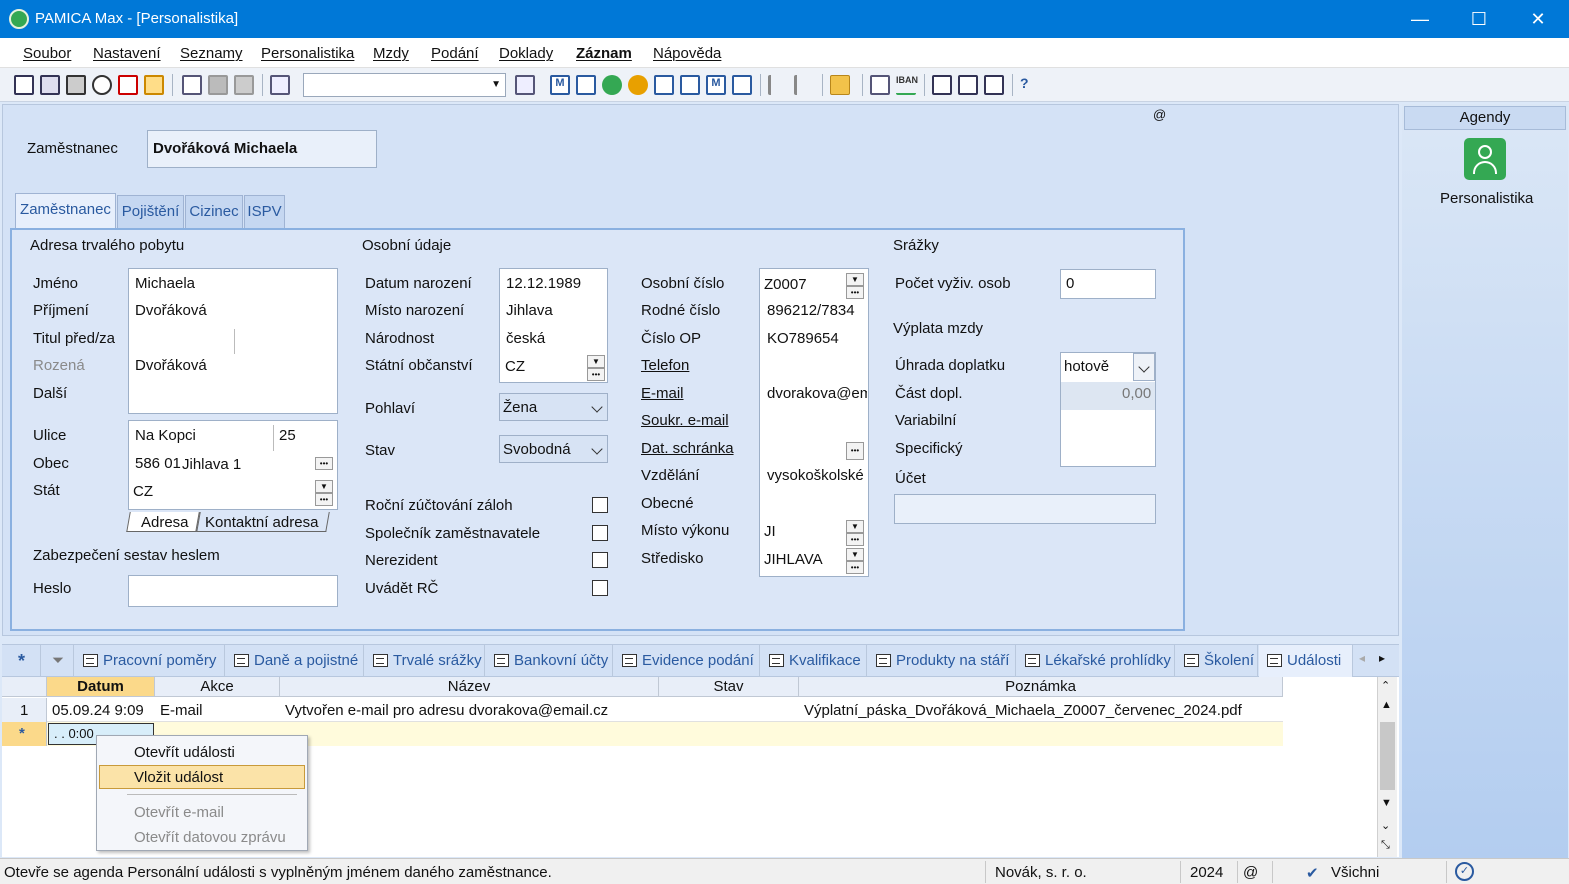 Image resolution: width=1569 pixels, height=884 pixels. Describe the element at coordinates (404, 85) in the screenshot. I see `filter-combo: ▼` at that location.